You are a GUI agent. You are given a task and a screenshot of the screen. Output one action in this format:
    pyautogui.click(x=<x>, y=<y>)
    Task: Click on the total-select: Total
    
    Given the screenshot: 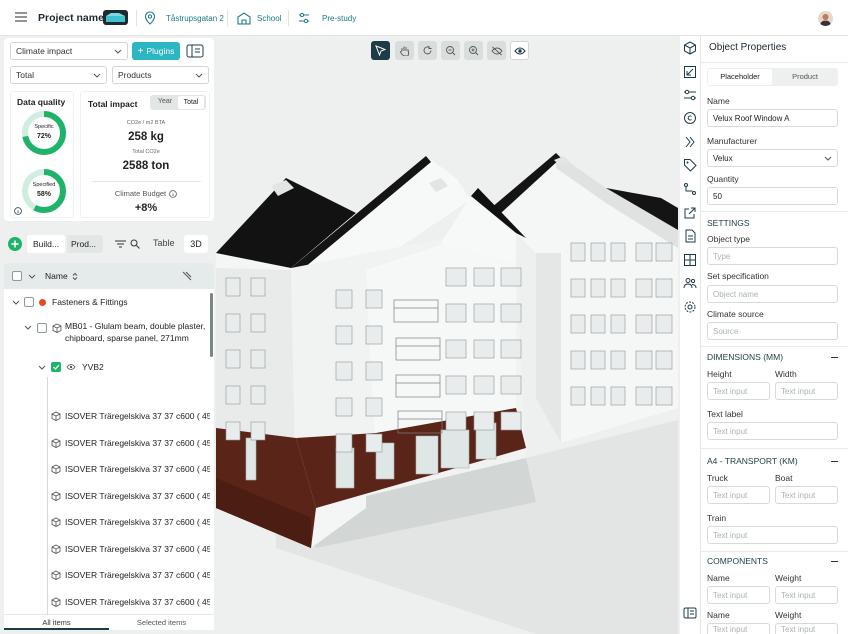 What is the action you would take?
    pyautogui.click(x=58, y=75)
    